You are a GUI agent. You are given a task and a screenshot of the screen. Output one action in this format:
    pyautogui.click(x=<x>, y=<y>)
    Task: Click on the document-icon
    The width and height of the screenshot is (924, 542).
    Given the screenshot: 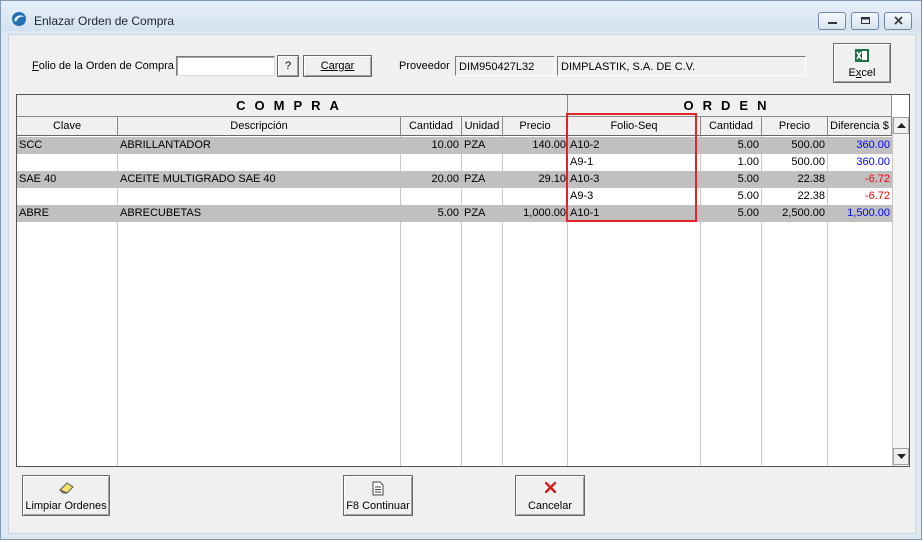 What is the action you would take?
    pyautogui.click(x=378, y=488)
    